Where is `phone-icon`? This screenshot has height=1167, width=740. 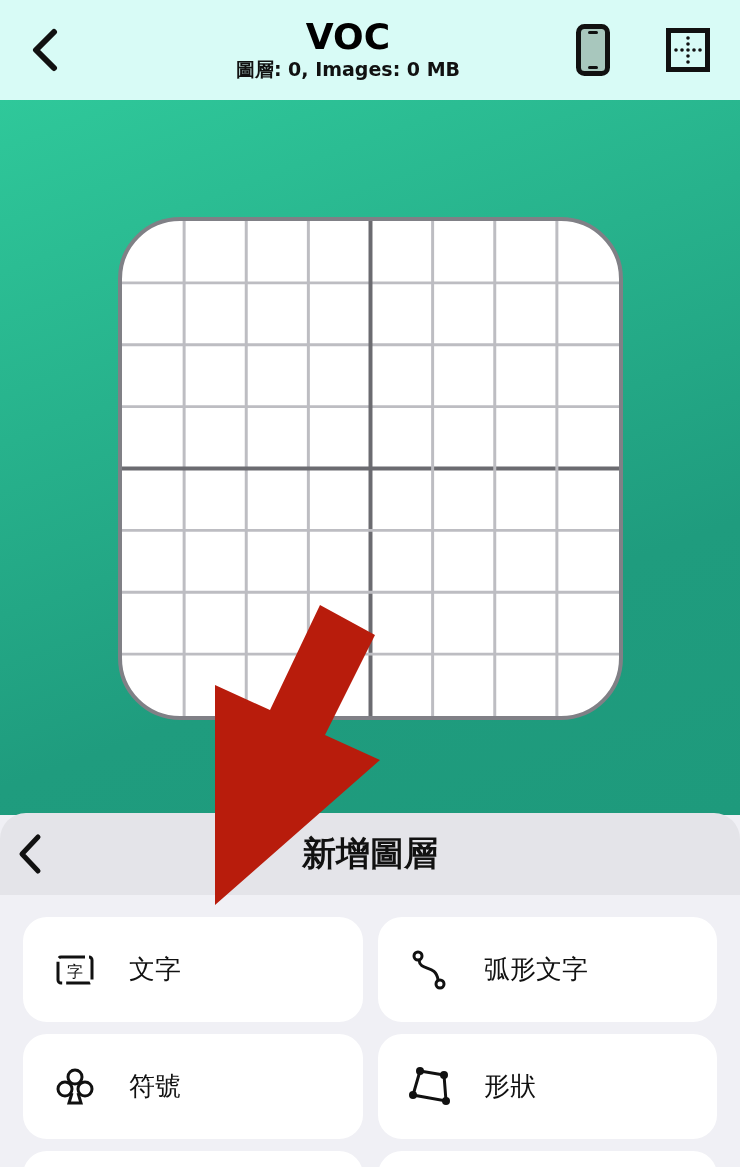 phone-icon is located at coordinates (593, 50).